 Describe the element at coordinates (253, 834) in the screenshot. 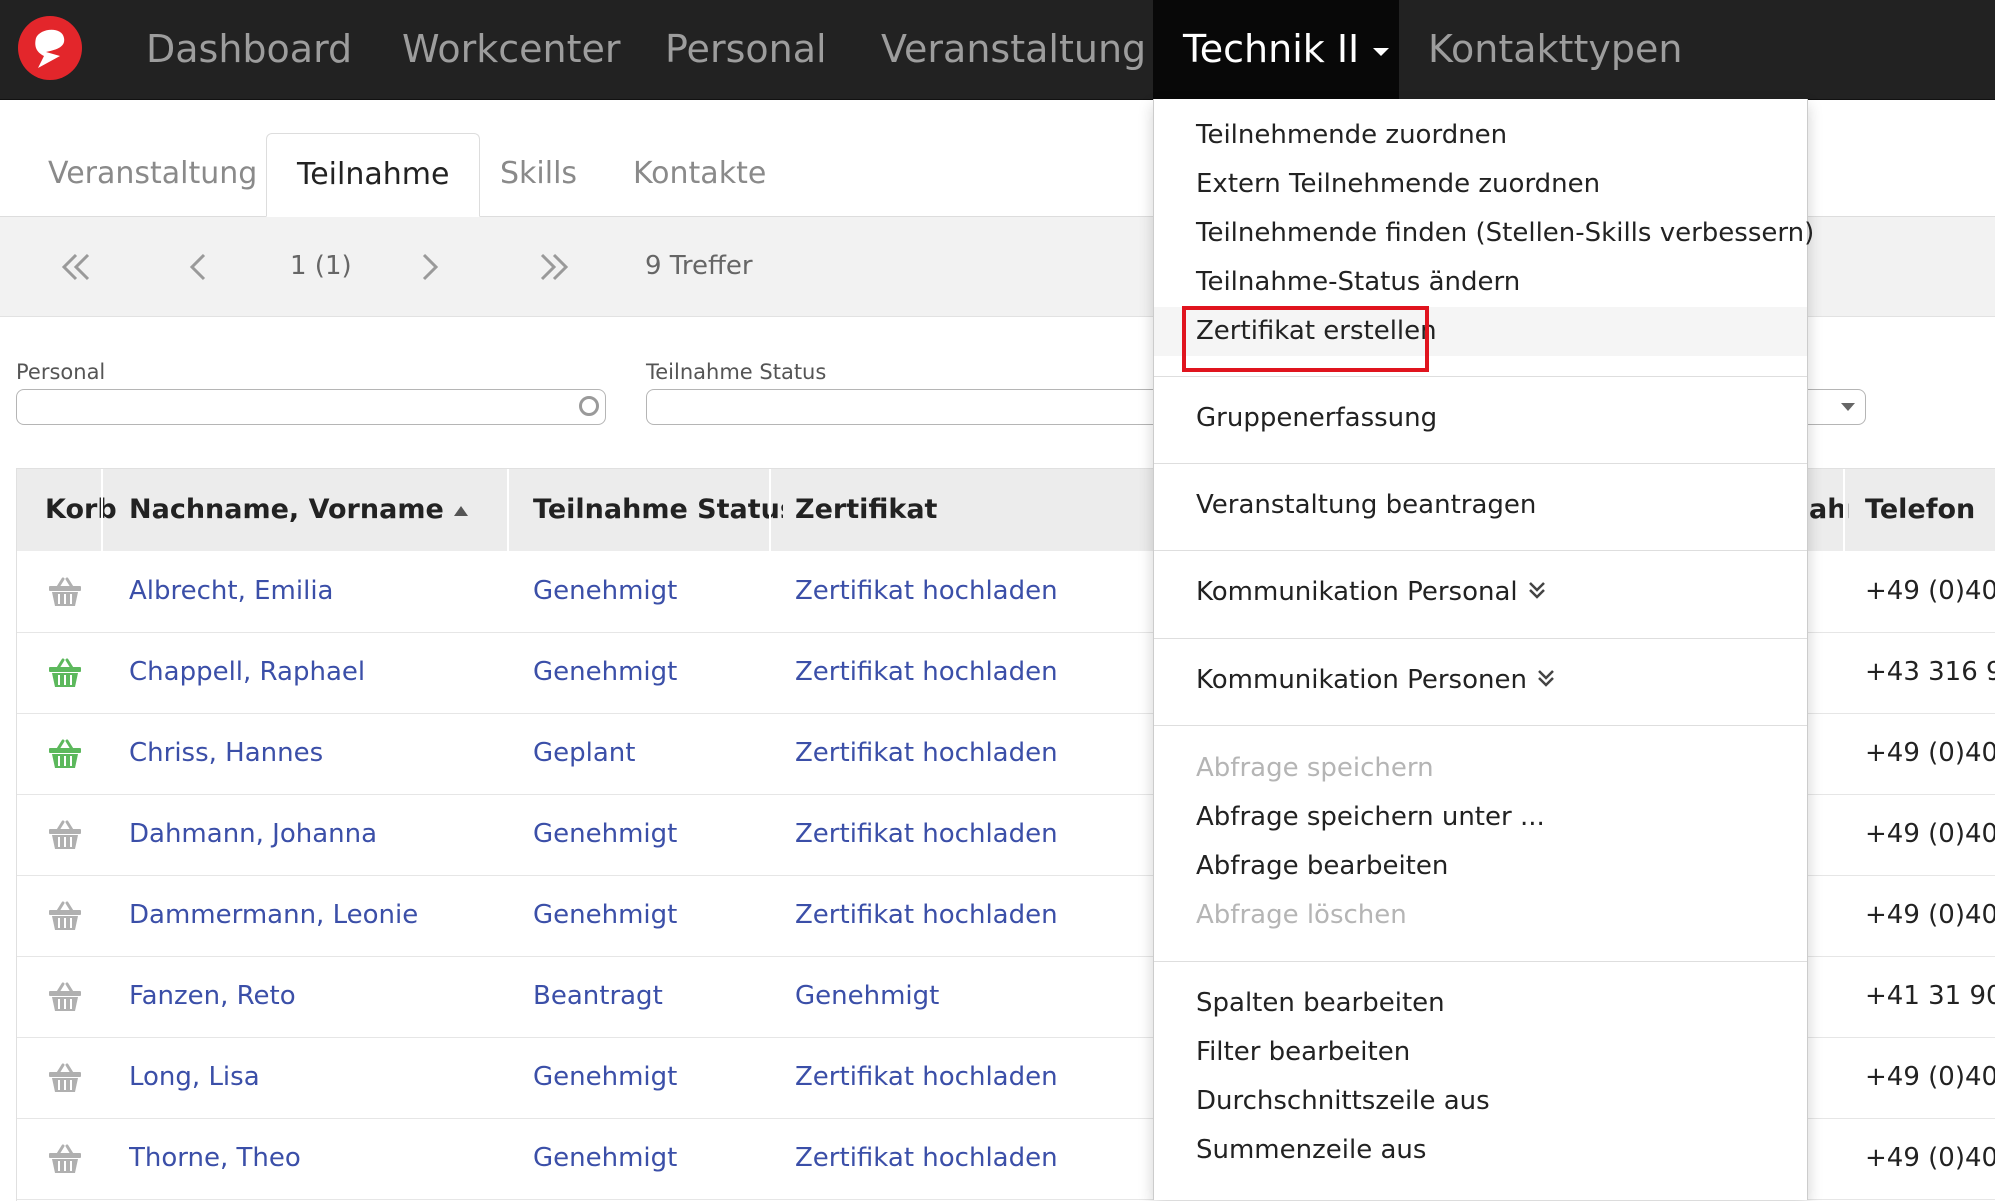

I see `participant-name-link: Dahmann, Johanna` at that location.